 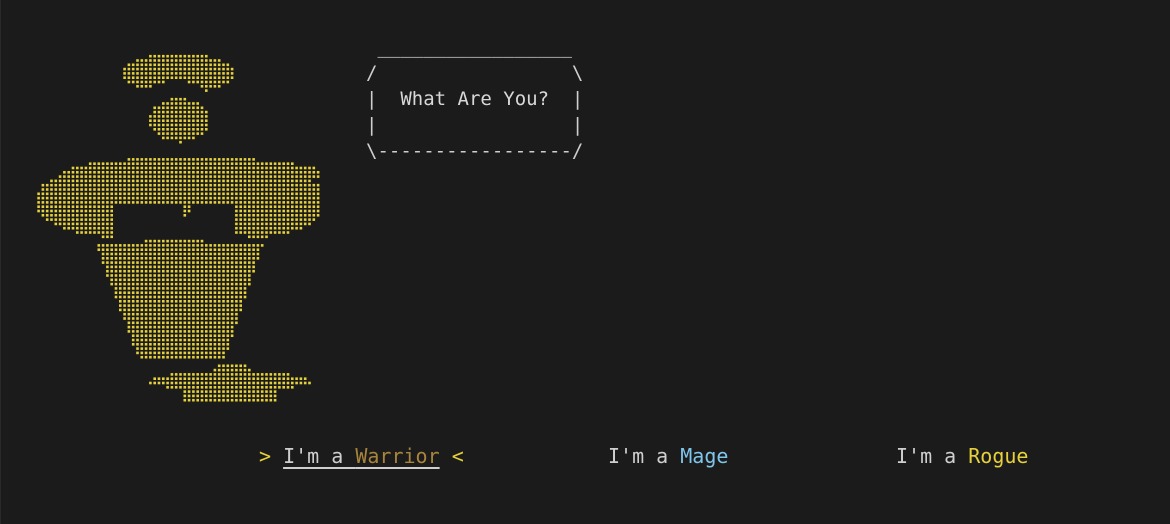 What do you see at coordinates (383, 99) in the screenshot?
I see `speech-box-title-prefix: |` at bounding box center [383, 99].